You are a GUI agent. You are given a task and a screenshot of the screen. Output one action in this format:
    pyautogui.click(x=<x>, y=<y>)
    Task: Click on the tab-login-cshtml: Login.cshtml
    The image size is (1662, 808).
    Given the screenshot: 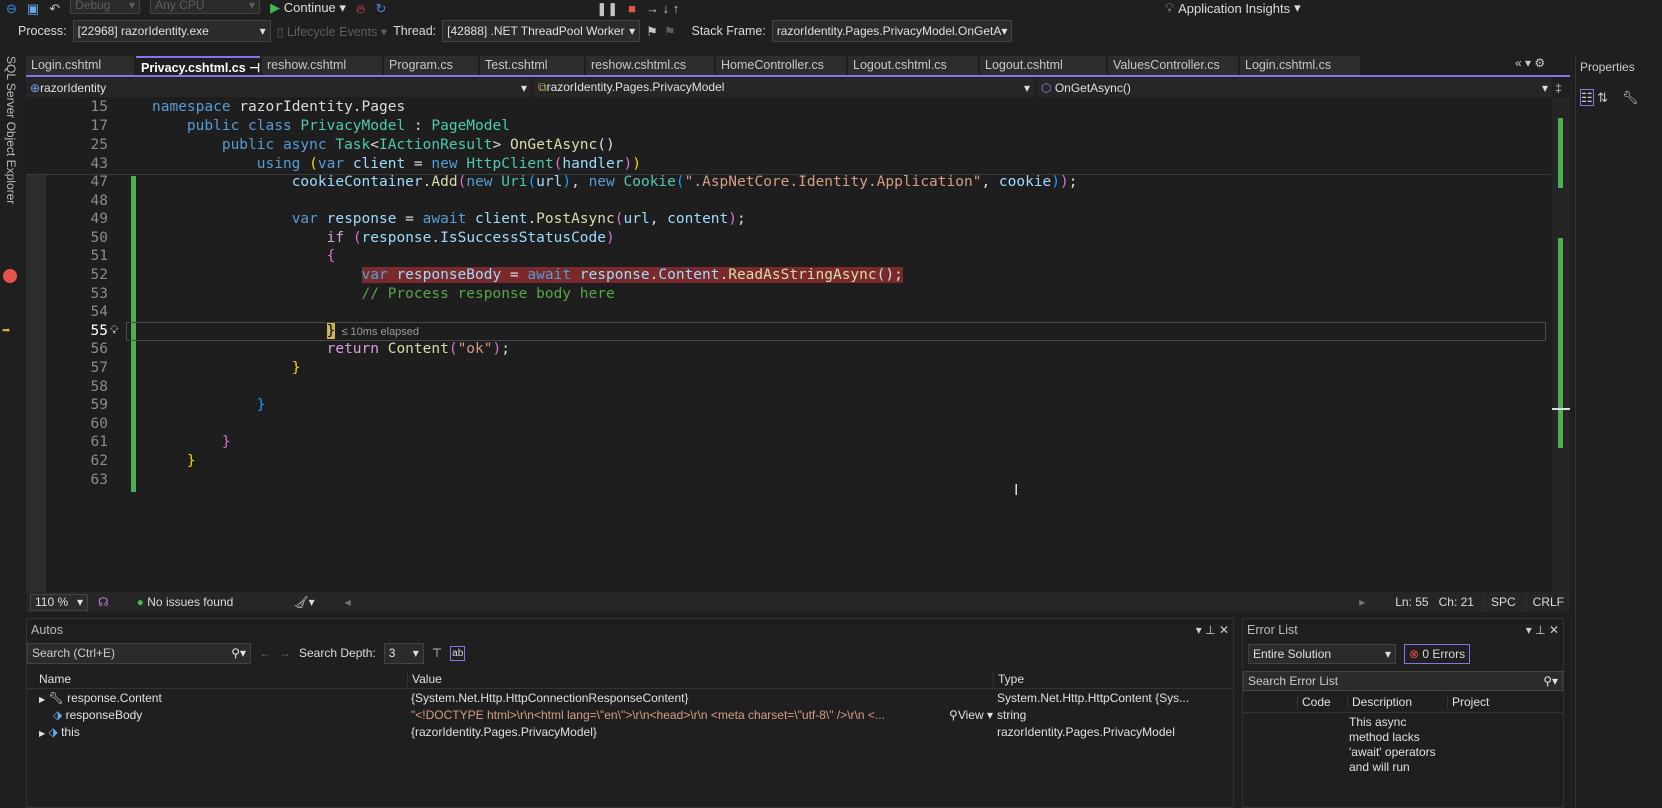 What is the action you would take?
    pyautogui.click(x=80, y=65)
    